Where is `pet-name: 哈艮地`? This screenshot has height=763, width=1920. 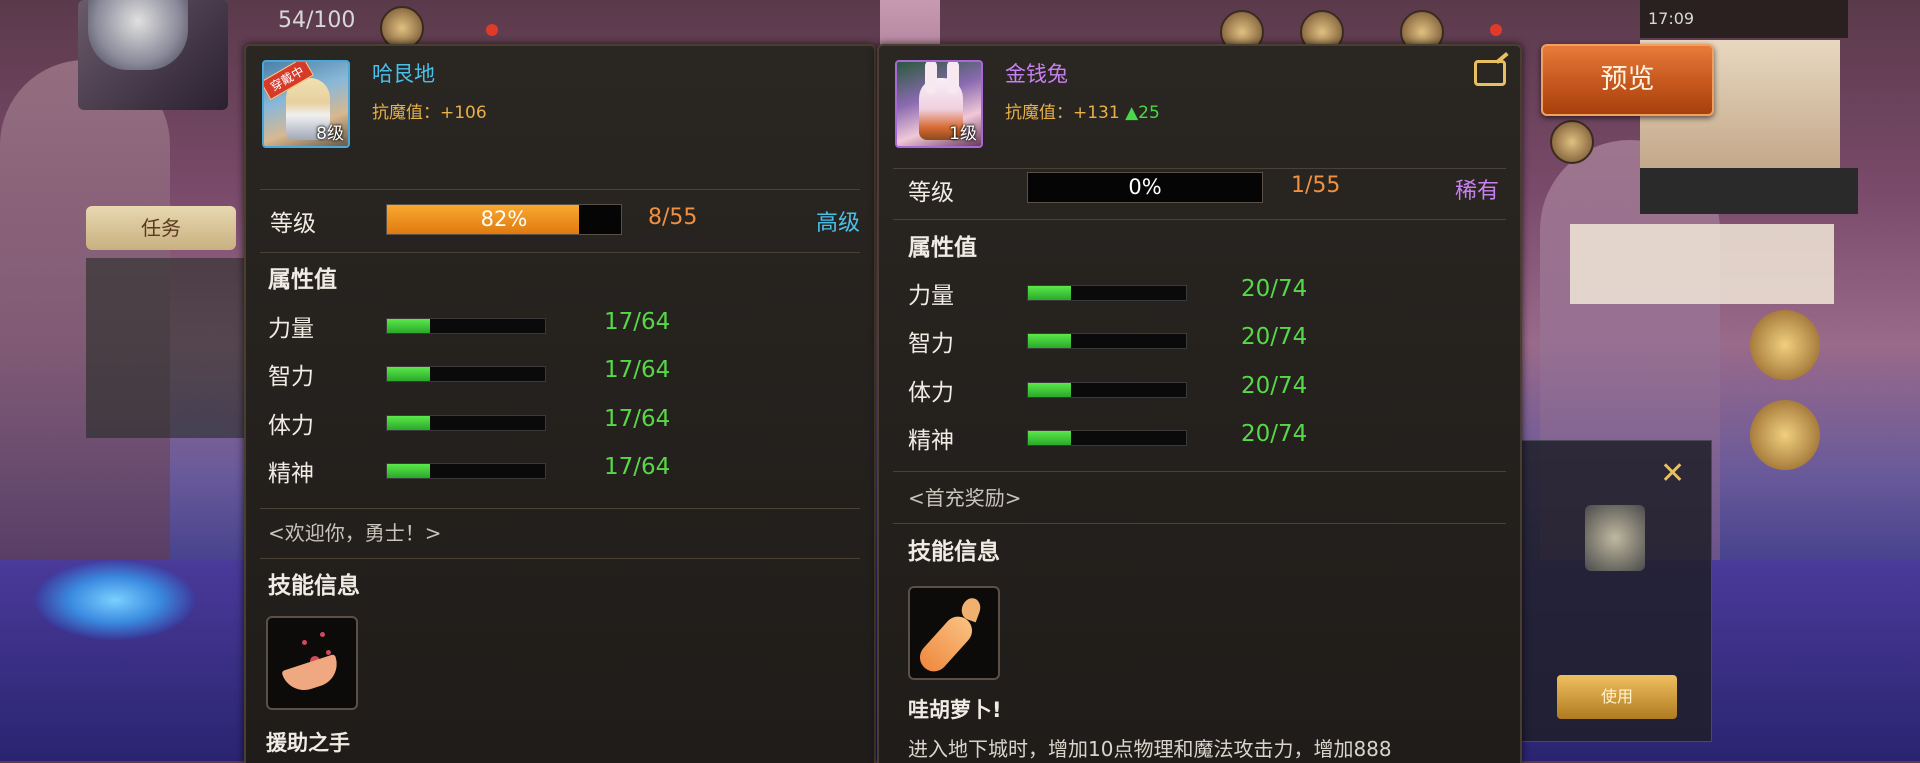
pet-name: 哈艮地 is located at coordinates (403, 74).